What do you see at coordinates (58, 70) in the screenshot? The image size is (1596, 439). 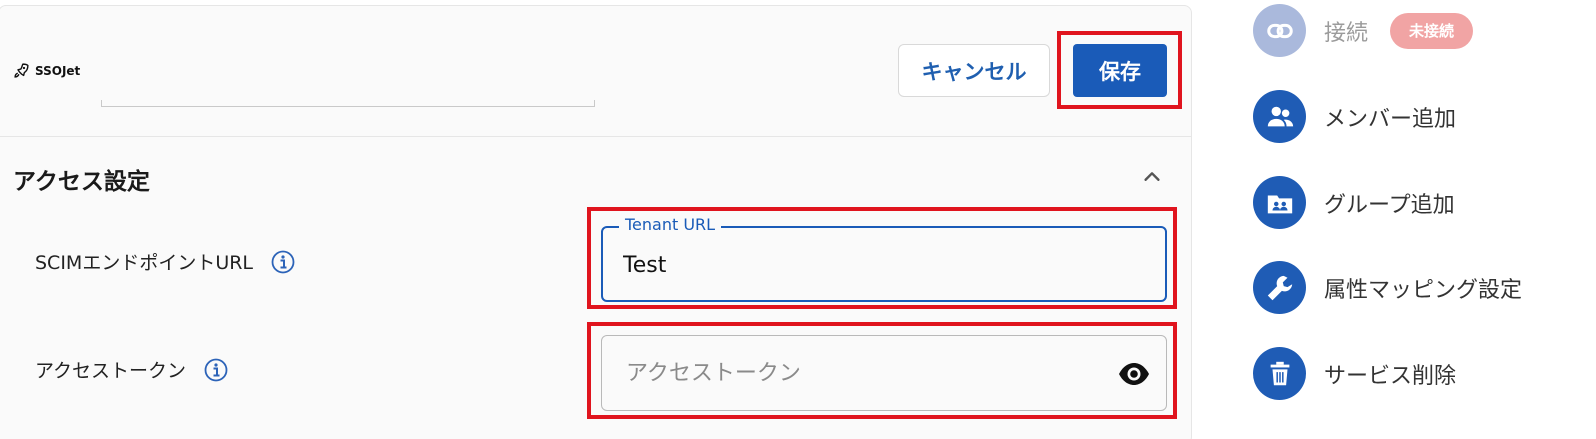 I see `service-name: SSOJet` at bounding box center [58, 70].